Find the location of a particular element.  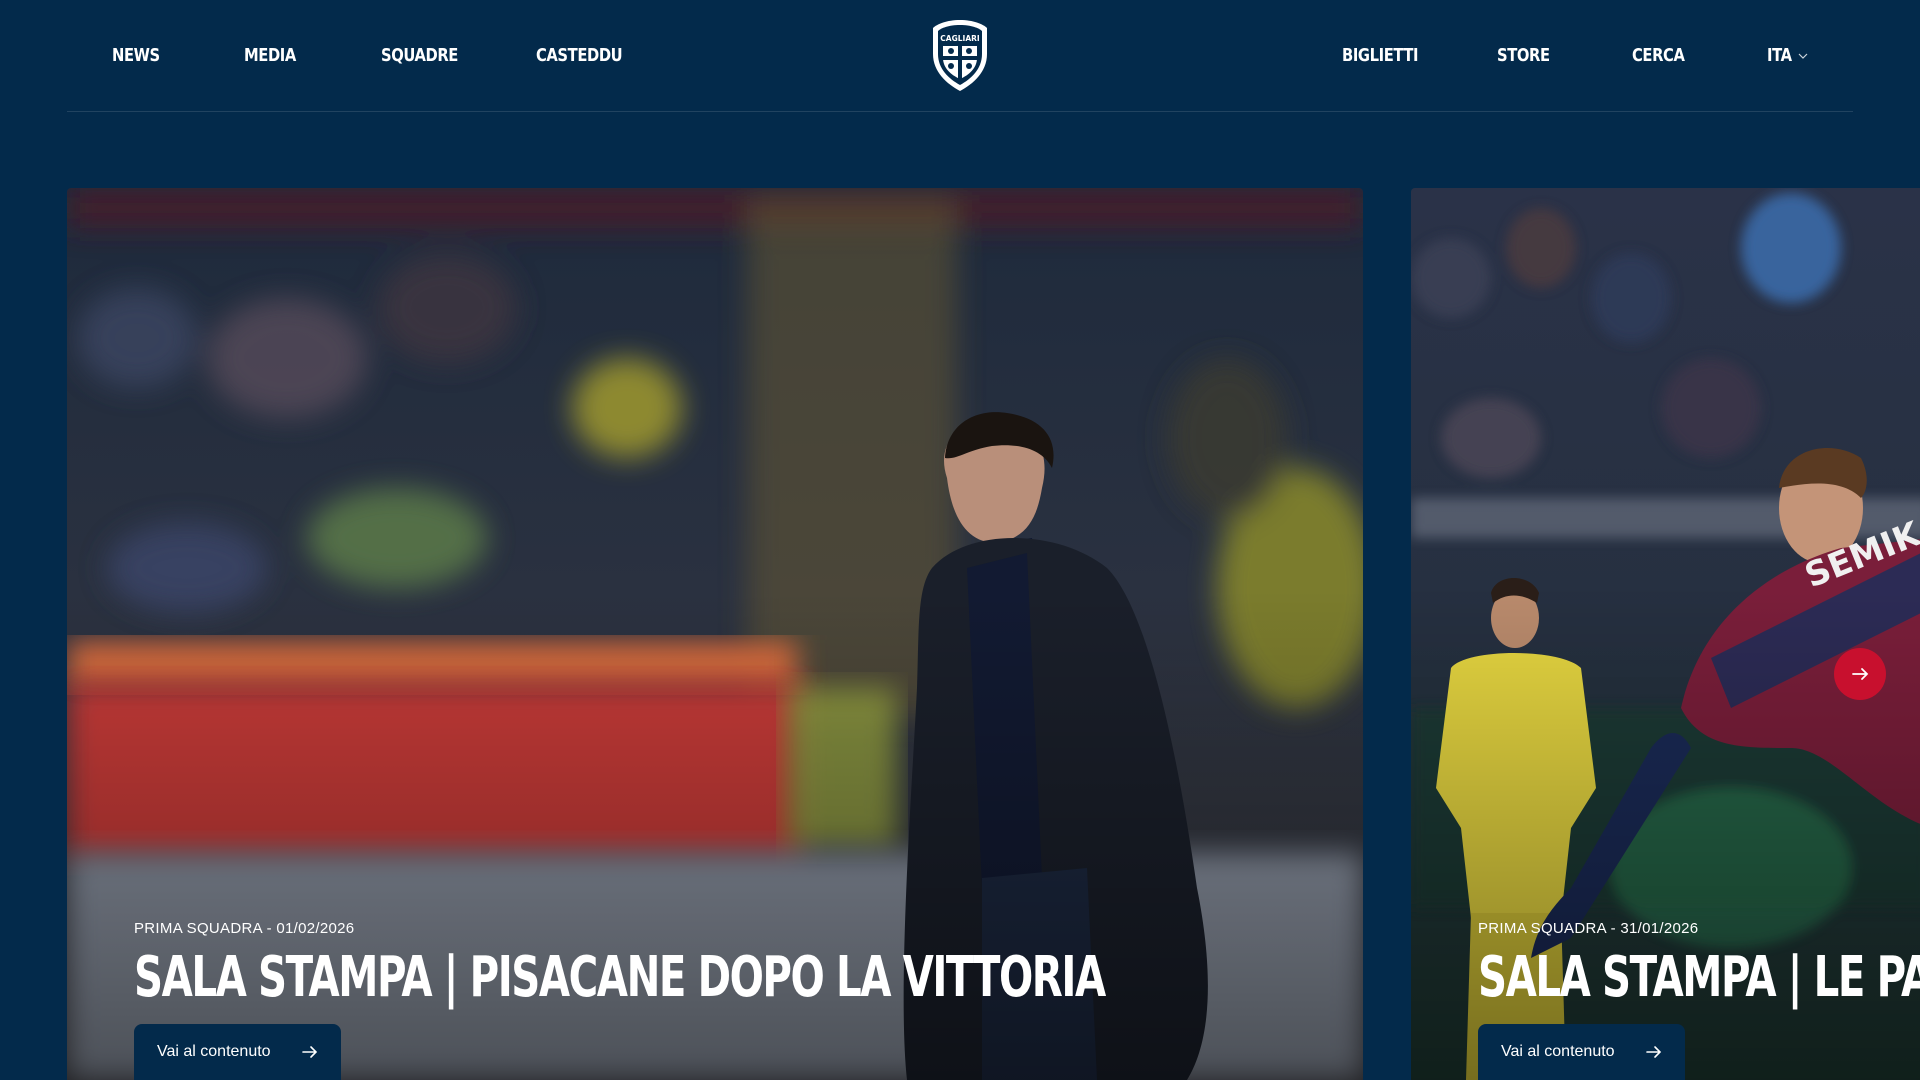

slide-category: PRIMA SQUADRA - 01/02/2026 is located at coordinates (244, 928).